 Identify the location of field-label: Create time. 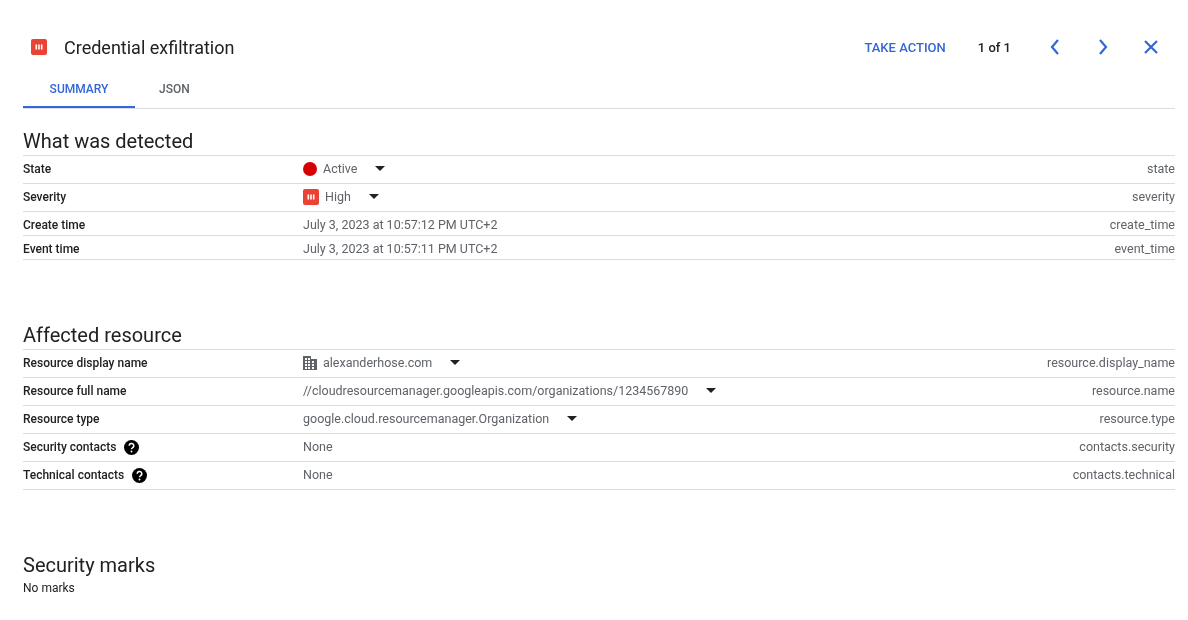
(54, 225).